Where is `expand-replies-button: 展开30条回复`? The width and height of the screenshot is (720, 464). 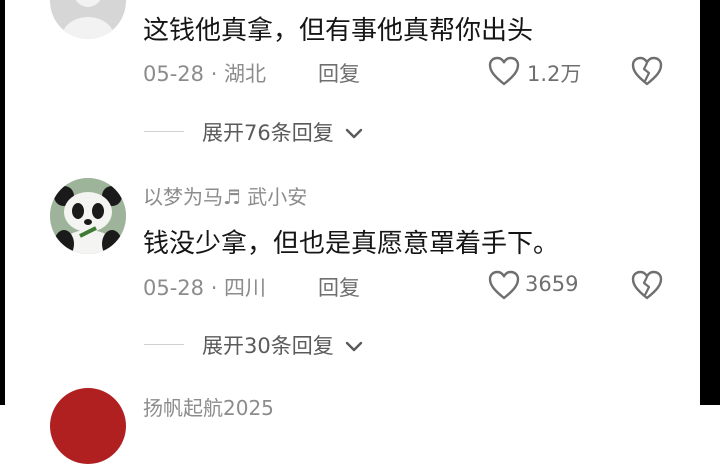 expand-replies-button: 展开30条回复 is located at coordinates (283, 345).